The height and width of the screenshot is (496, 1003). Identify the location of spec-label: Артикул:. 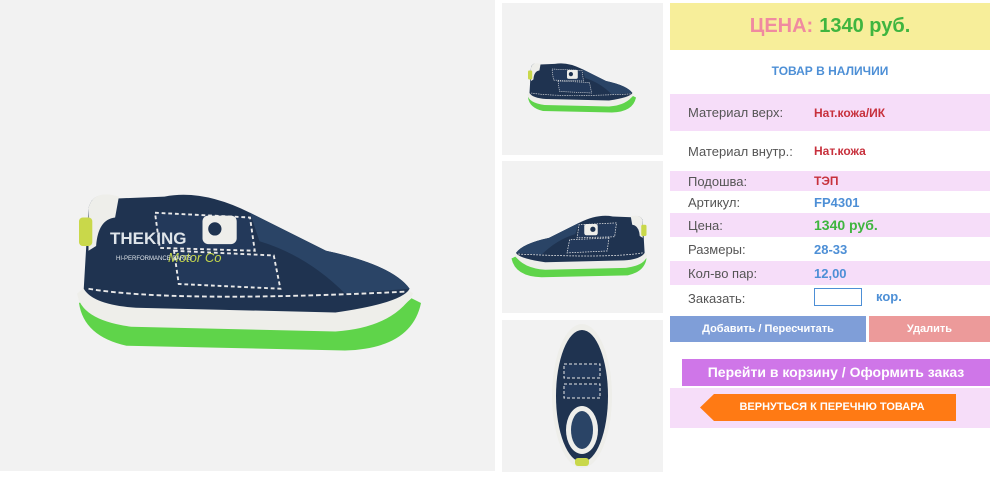
(714, 202).